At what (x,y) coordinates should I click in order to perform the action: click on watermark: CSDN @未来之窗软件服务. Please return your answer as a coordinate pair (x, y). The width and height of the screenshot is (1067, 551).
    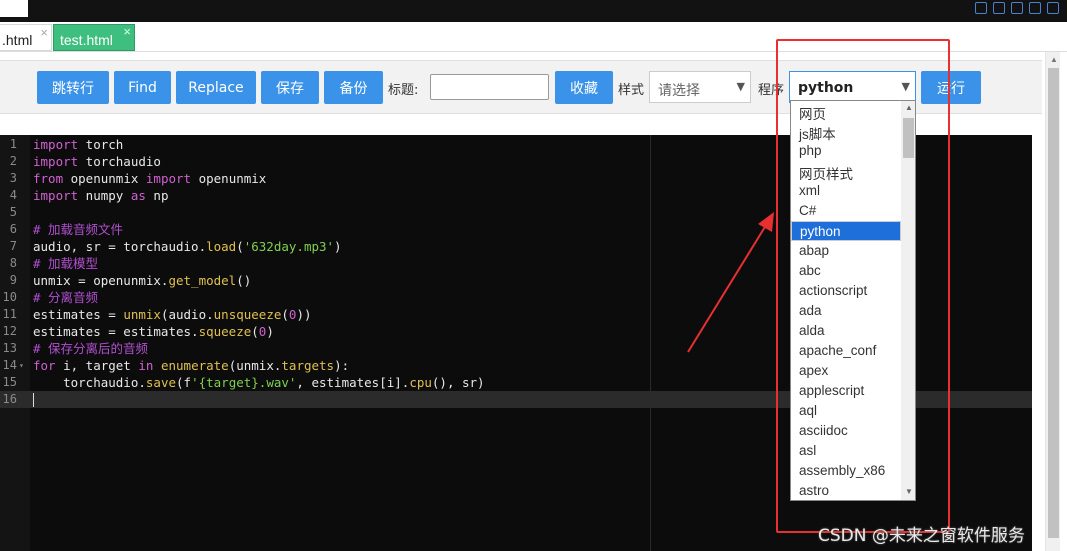
    Looking at the image, I should click on (921, 536).